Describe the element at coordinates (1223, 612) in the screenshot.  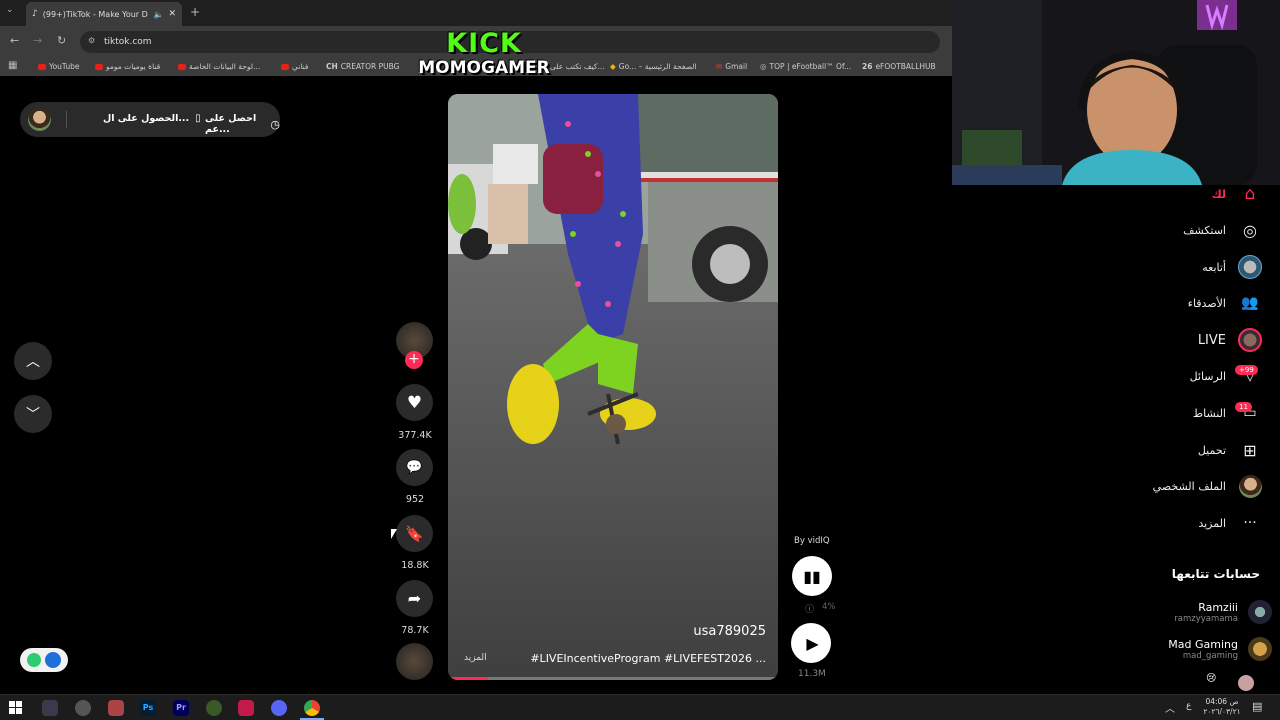
I see `account-item: Ramziii ramzyyamama` at that location.